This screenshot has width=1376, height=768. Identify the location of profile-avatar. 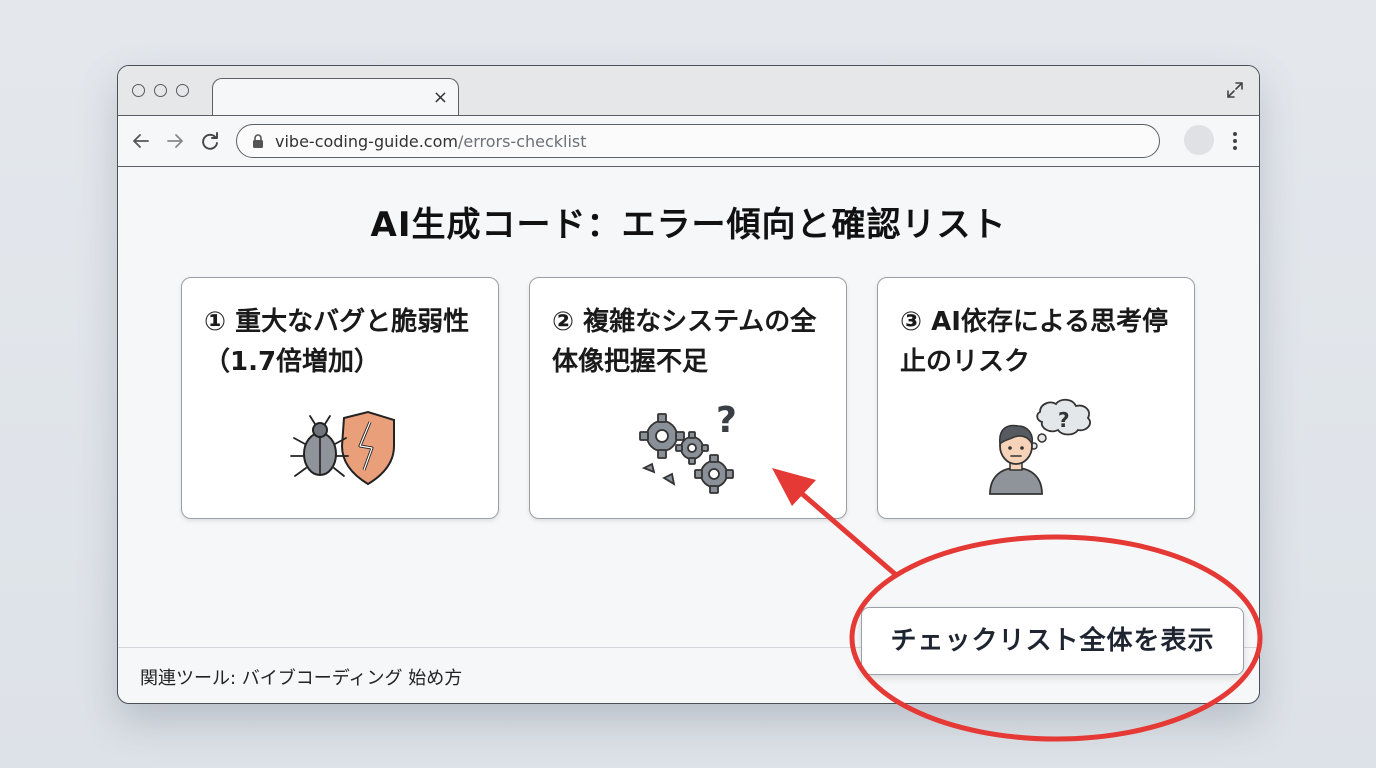
(1199, 140).